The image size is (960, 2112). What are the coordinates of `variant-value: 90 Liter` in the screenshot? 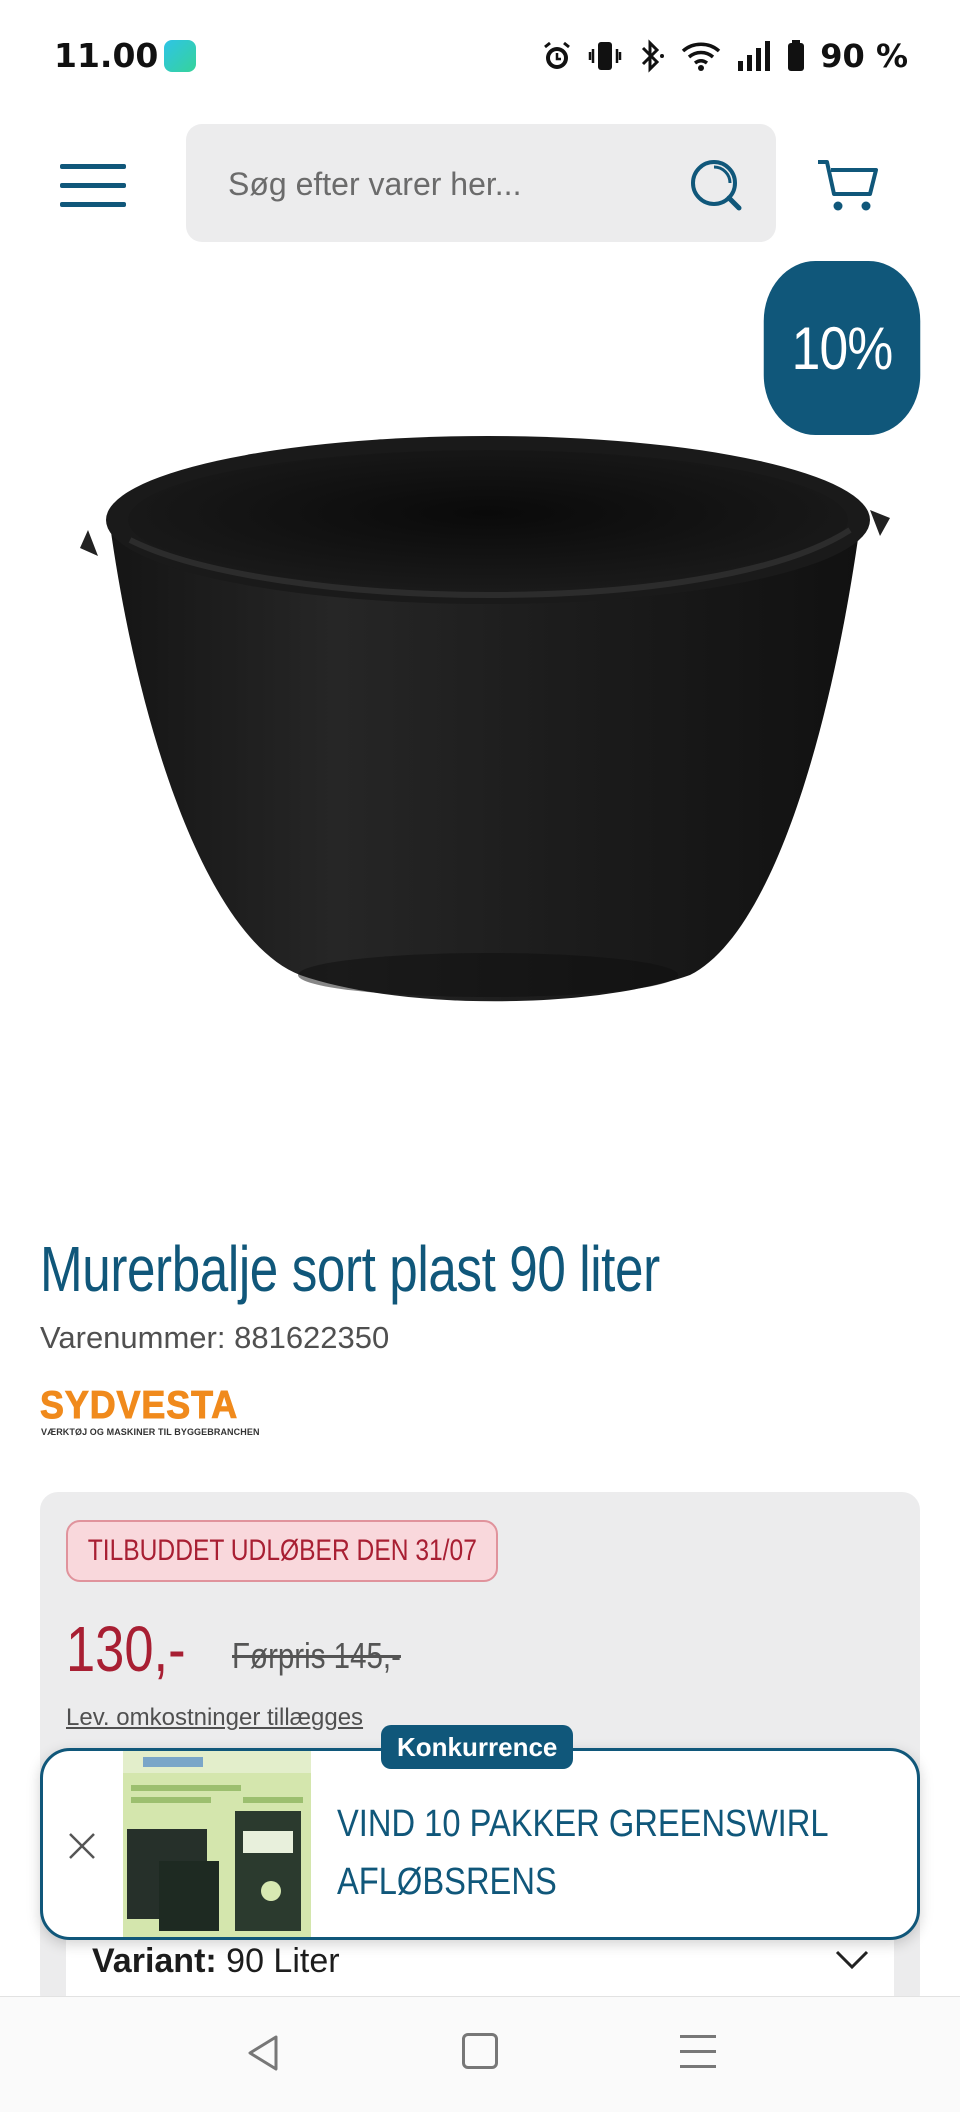 It's located at (283, 1961).